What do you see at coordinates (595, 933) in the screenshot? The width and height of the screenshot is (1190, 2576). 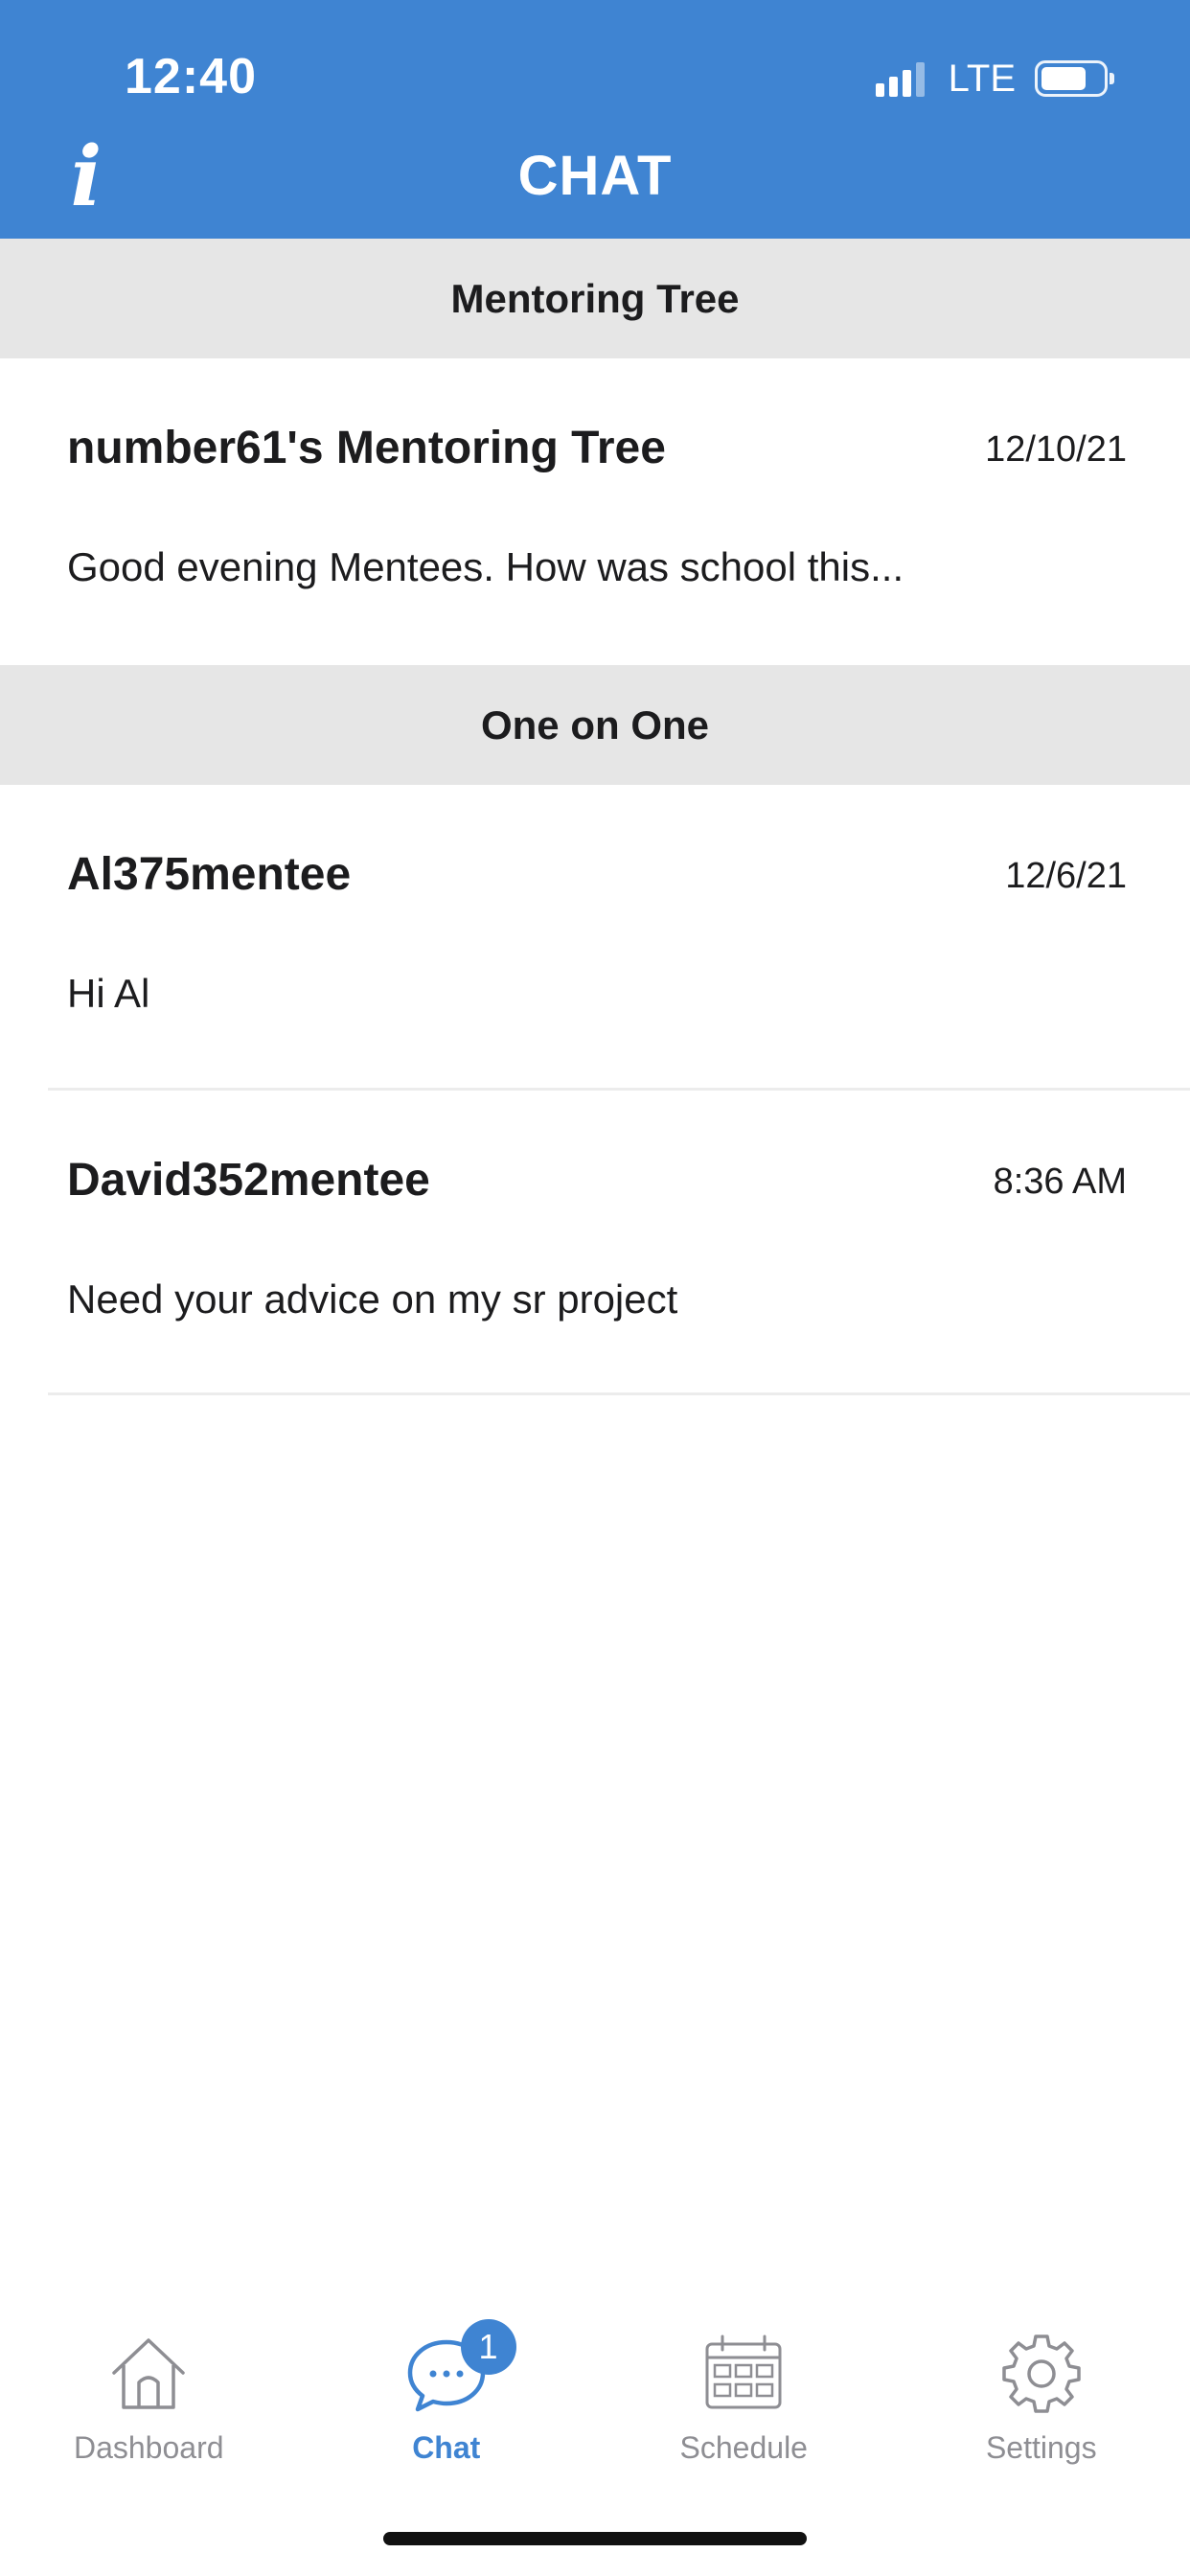 I see `chat-row-al375mentee: Al375mentee 12/6/21 Hi Al` at bounding box center [595, 933].